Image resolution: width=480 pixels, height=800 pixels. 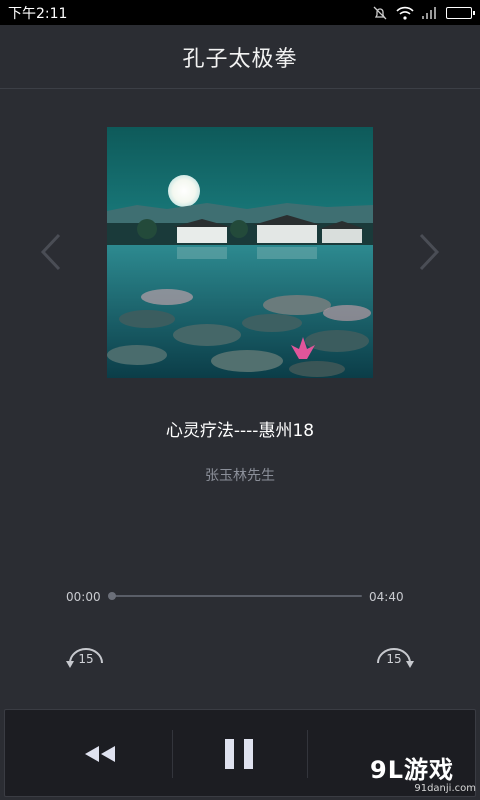 I want to click on next-track-chevron-icon, so click(x=429, y=252).